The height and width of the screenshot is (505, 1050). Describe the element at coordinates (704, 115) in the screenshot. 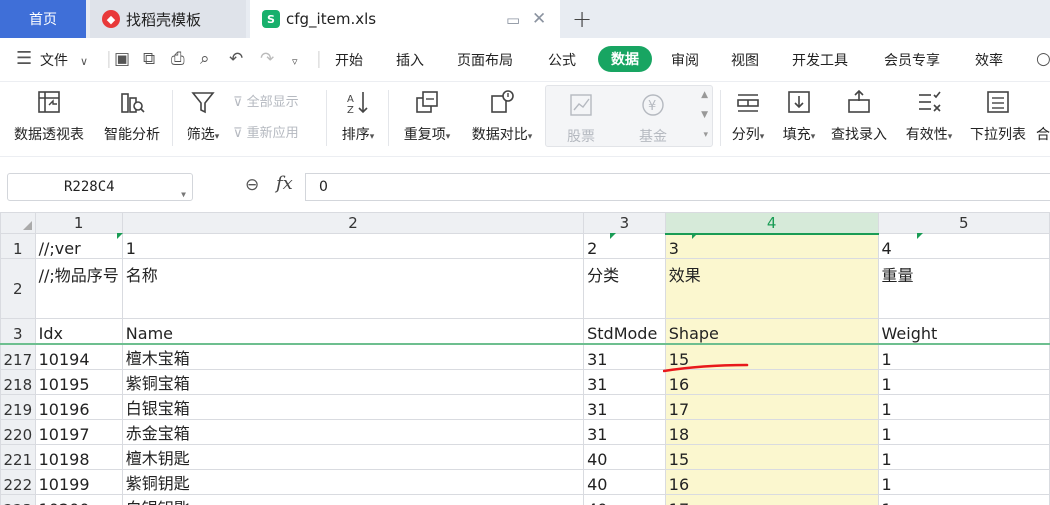

I see `gallery-scroll-down-icon: ▼` at that location.